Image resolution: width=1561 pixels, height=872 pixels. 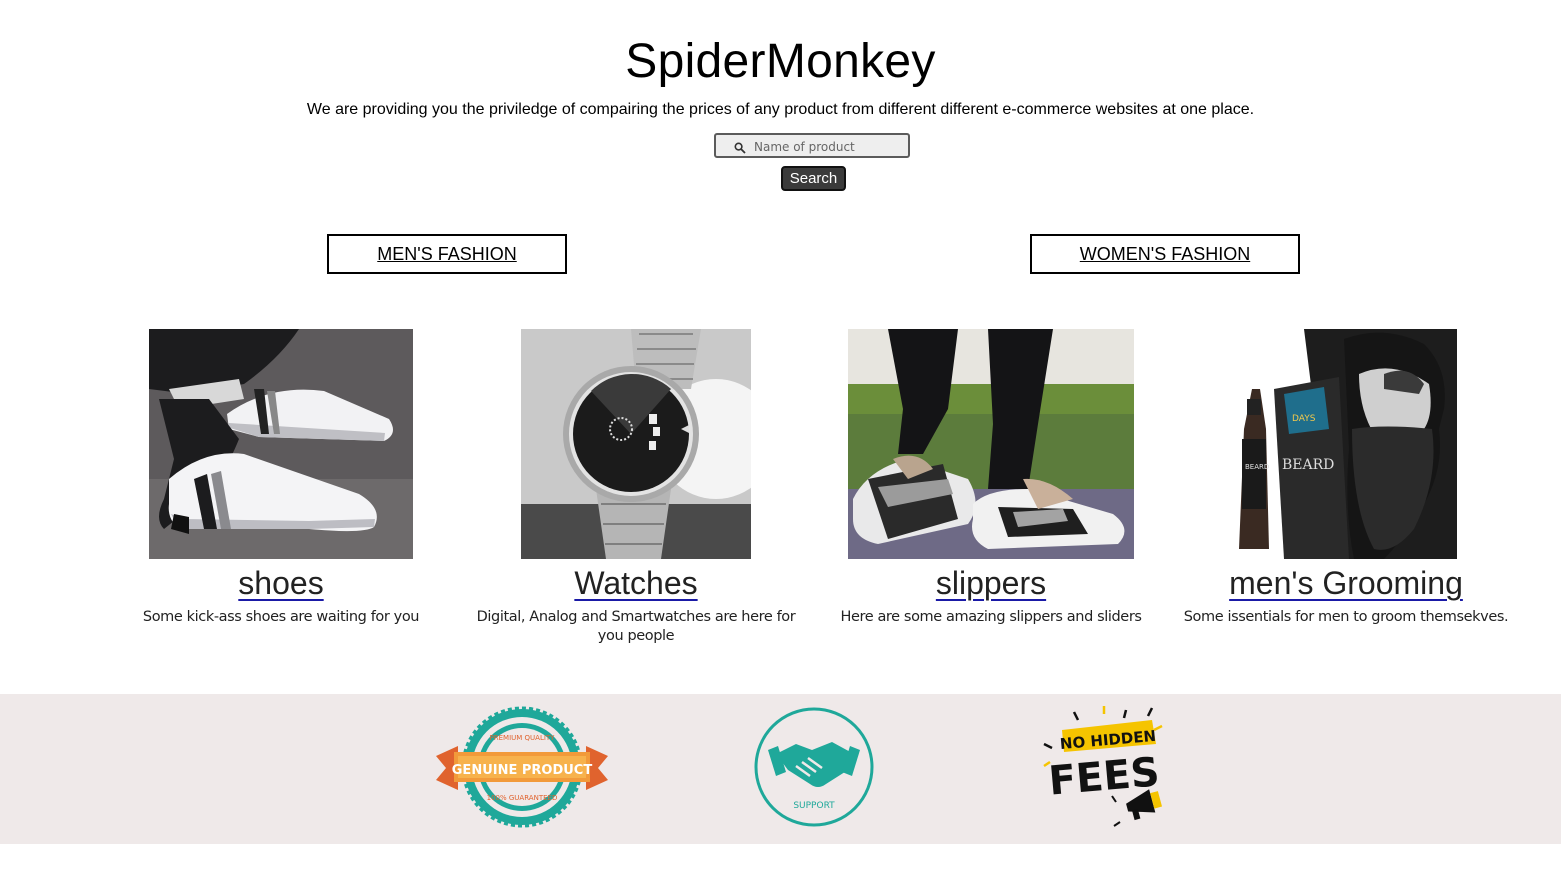 I want to click on watches-image, so click(x=636, y=444).